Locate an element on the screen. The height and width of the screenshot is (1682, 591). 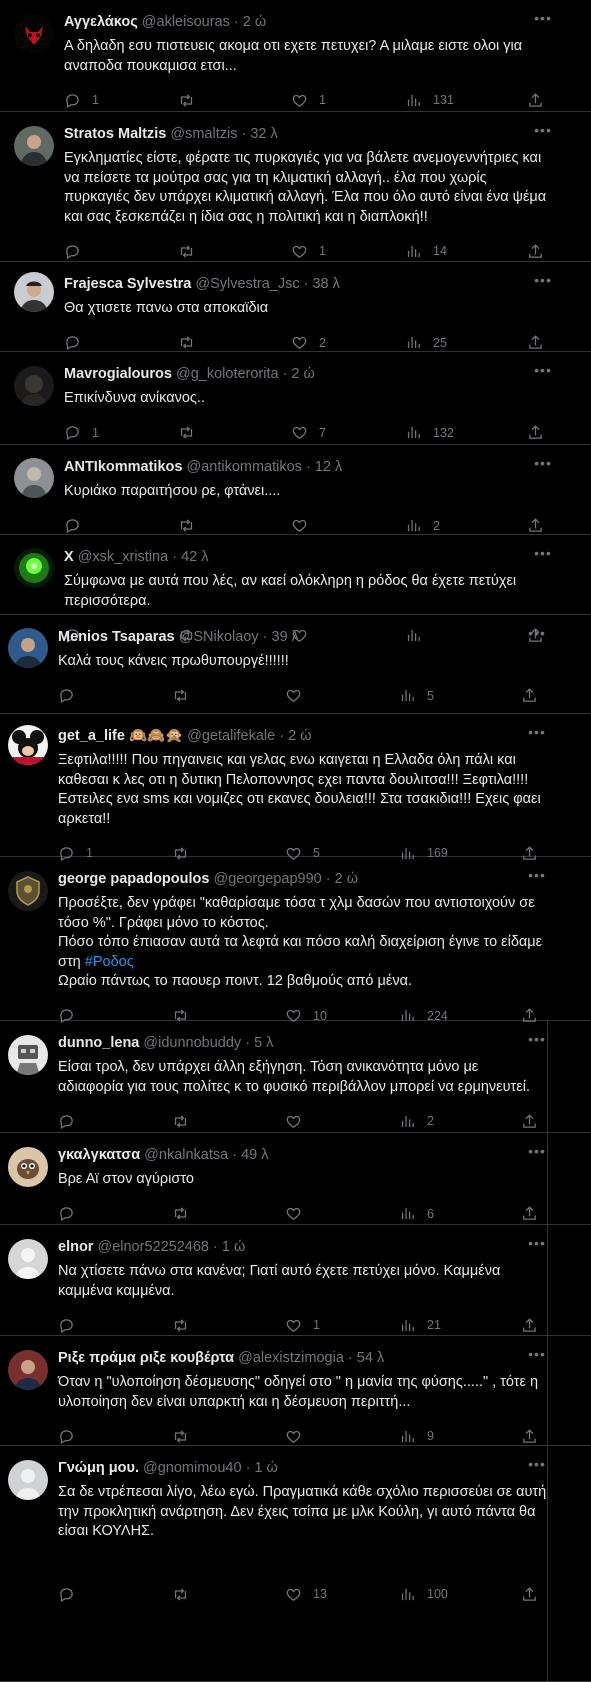
like-button: 13 is located at coordinates (306, 1594).